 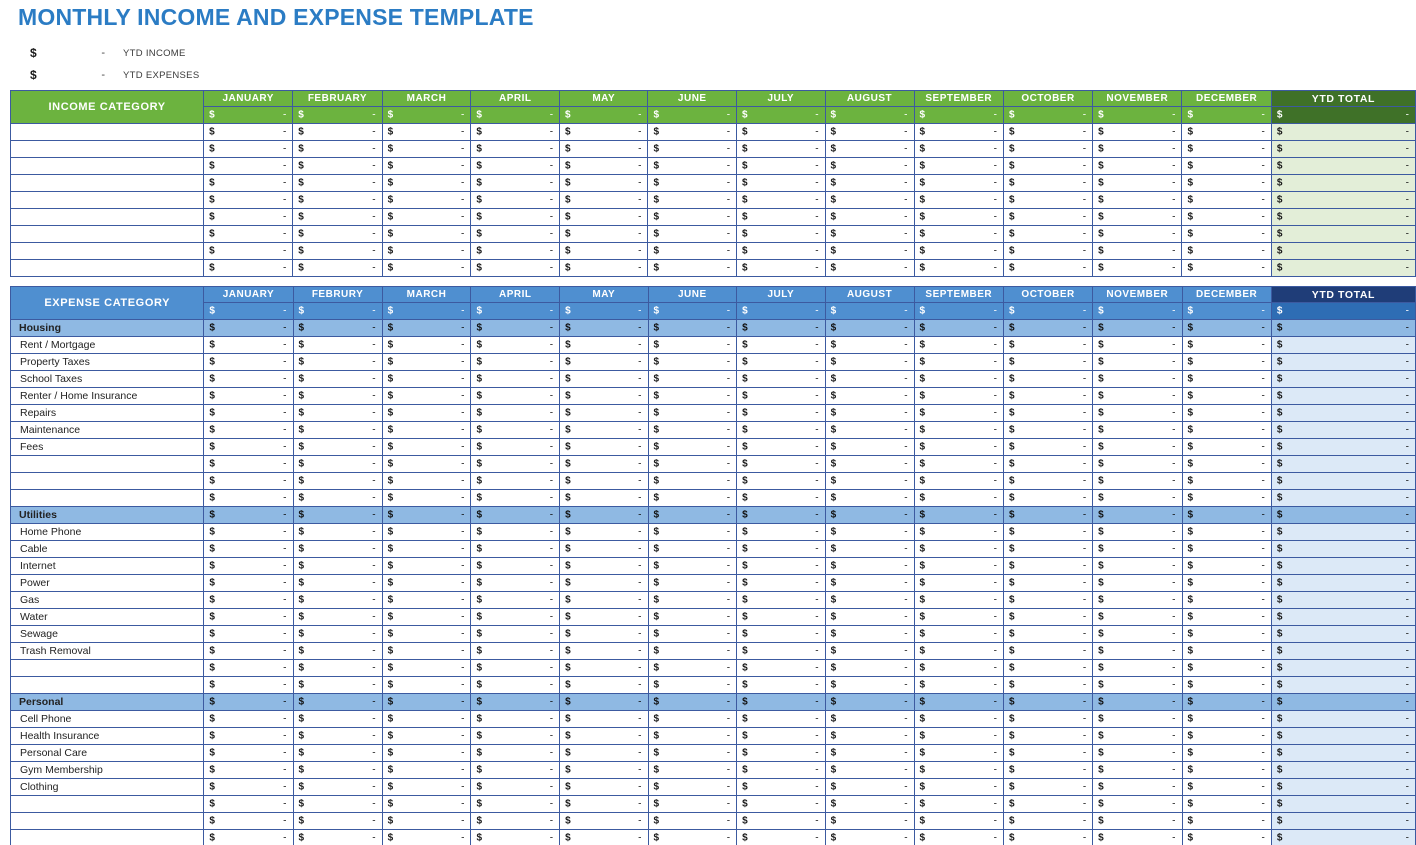 I want to click on expense-cell-renter-home-insurance-c11: $ -, so click(x=1226, y=396).